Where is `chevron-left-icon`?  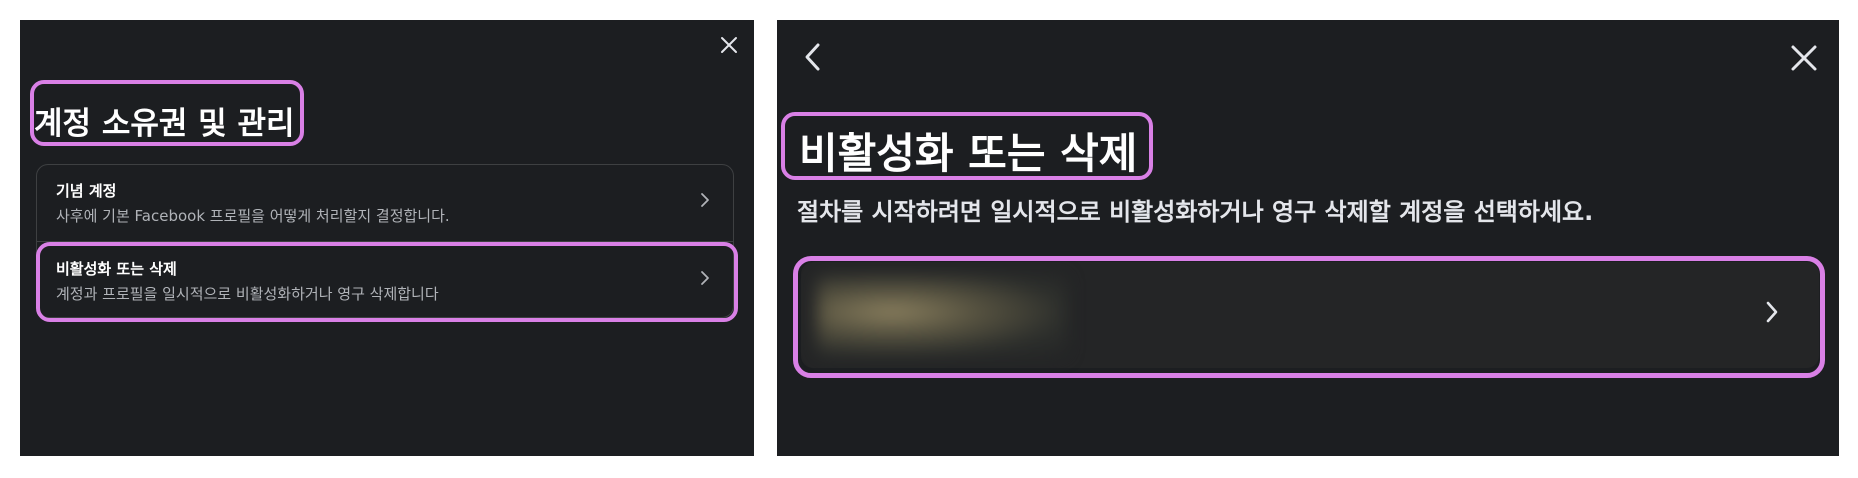
chevron-left-icon is located at coordinates (812, 57).